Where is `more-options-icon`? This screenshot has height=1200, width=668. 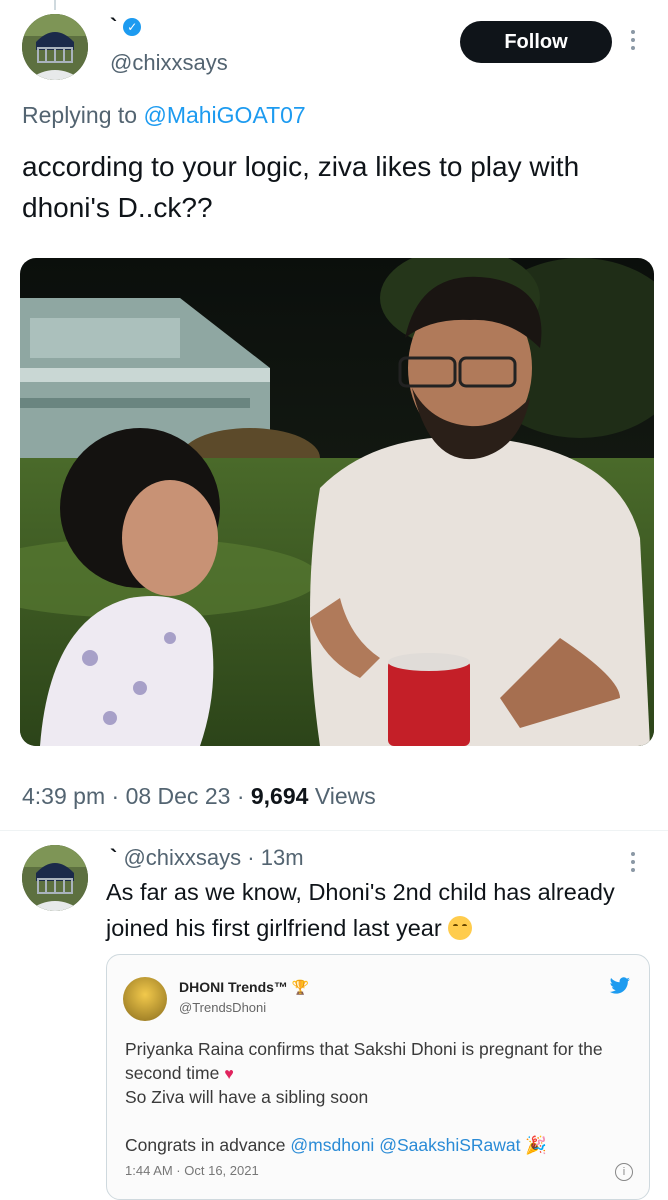 more-options-icon is located at coordinates (633, 40).